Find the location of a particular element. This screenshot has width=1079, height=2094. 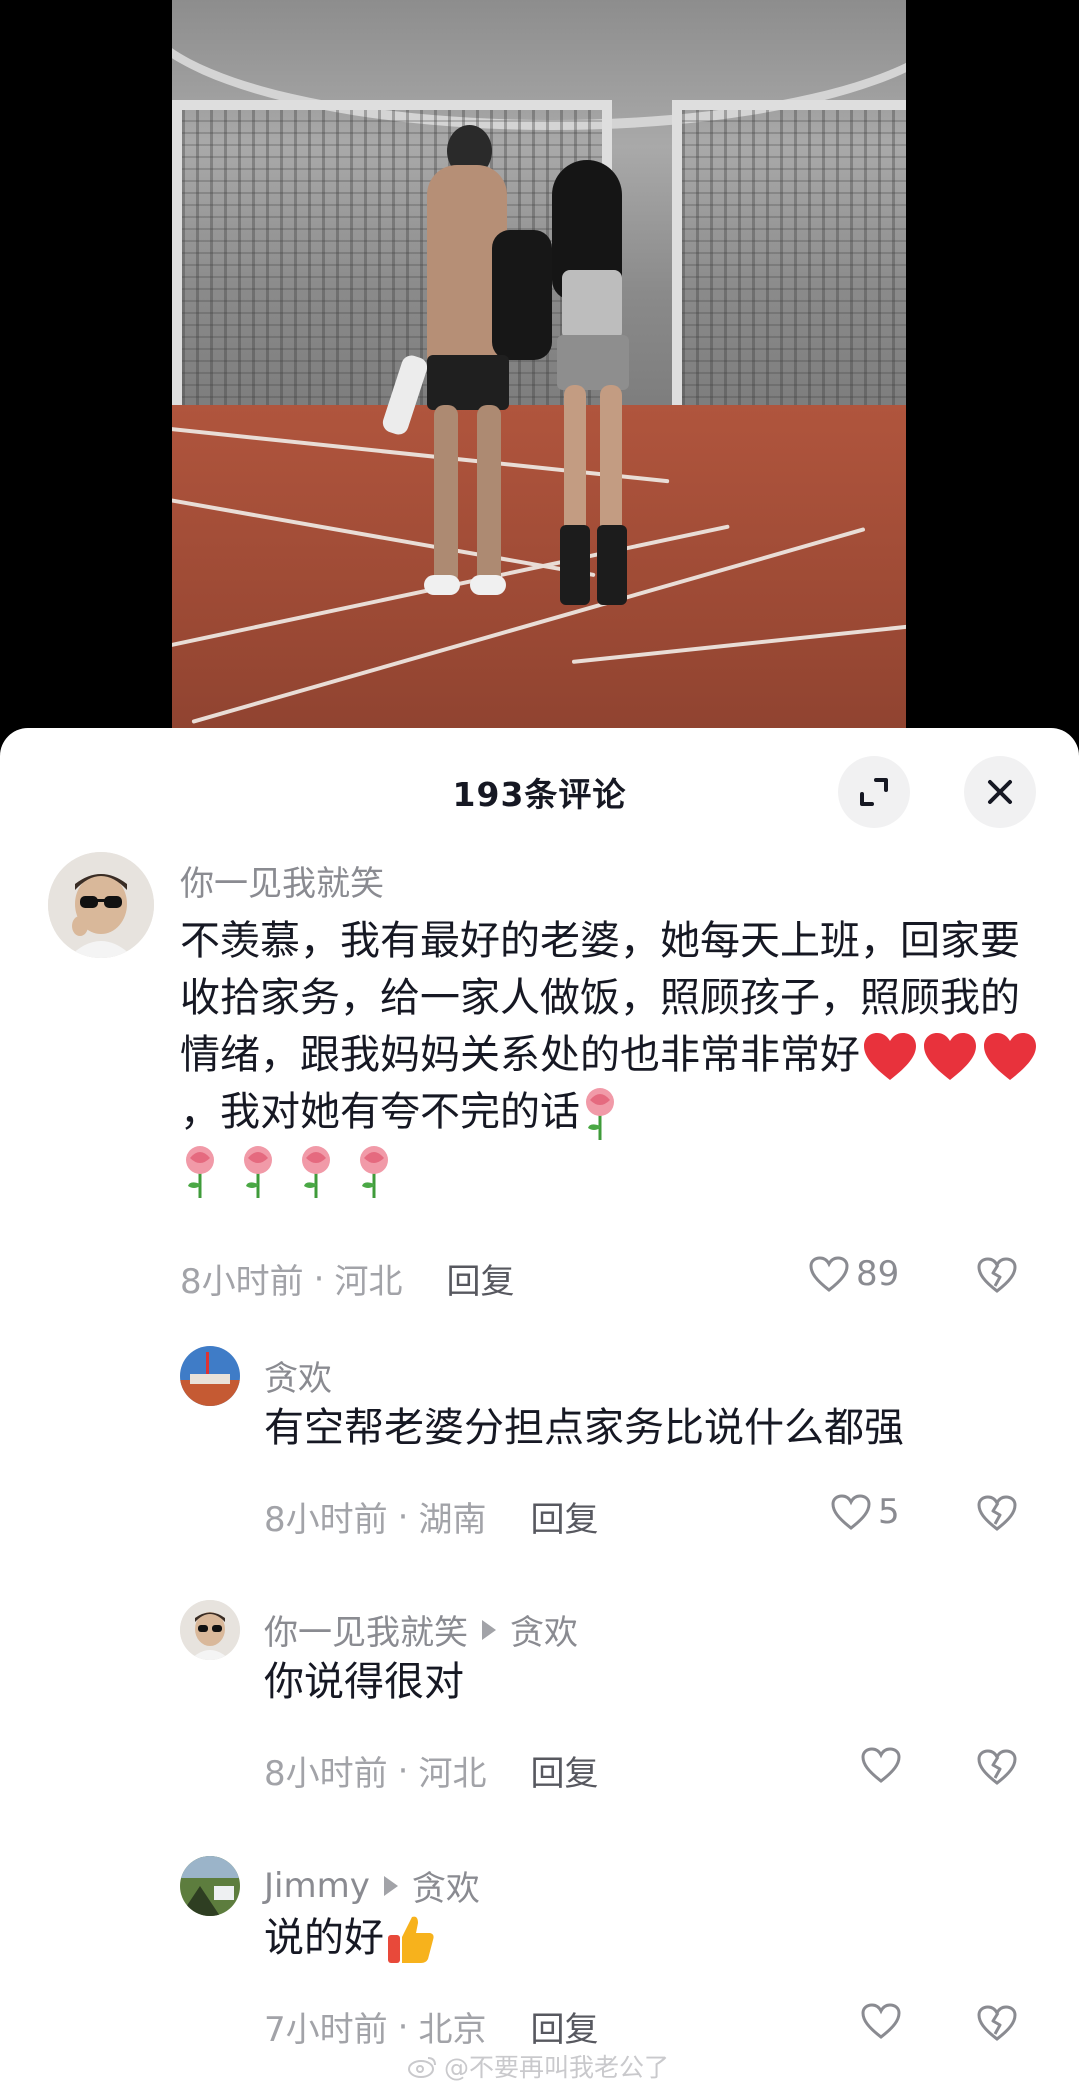

close-icon is located at coordinates (1000, 792).